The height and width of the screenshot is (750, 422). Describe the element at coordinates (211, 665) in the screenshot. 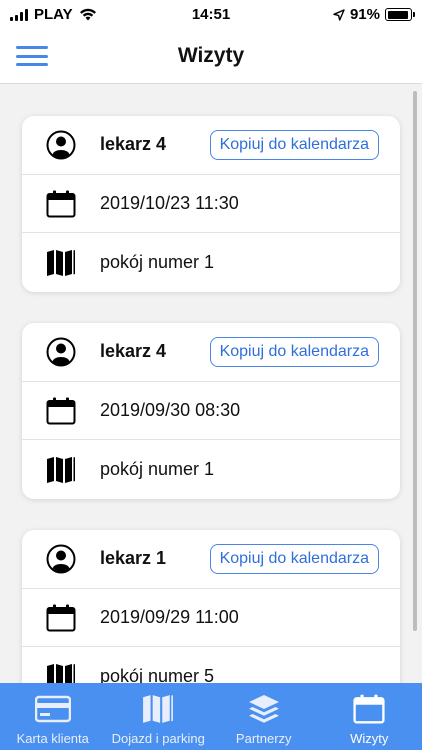

I see `visit-room-row: pokój numer 5` at that location.